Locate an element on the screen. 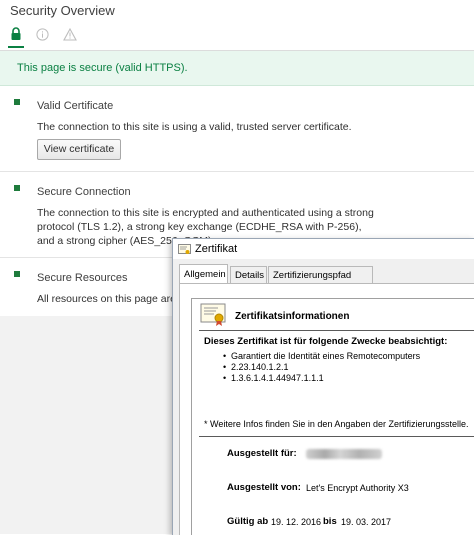  certificate-heading: Zertifikatsinformationen is located at coordinates (292, 316).